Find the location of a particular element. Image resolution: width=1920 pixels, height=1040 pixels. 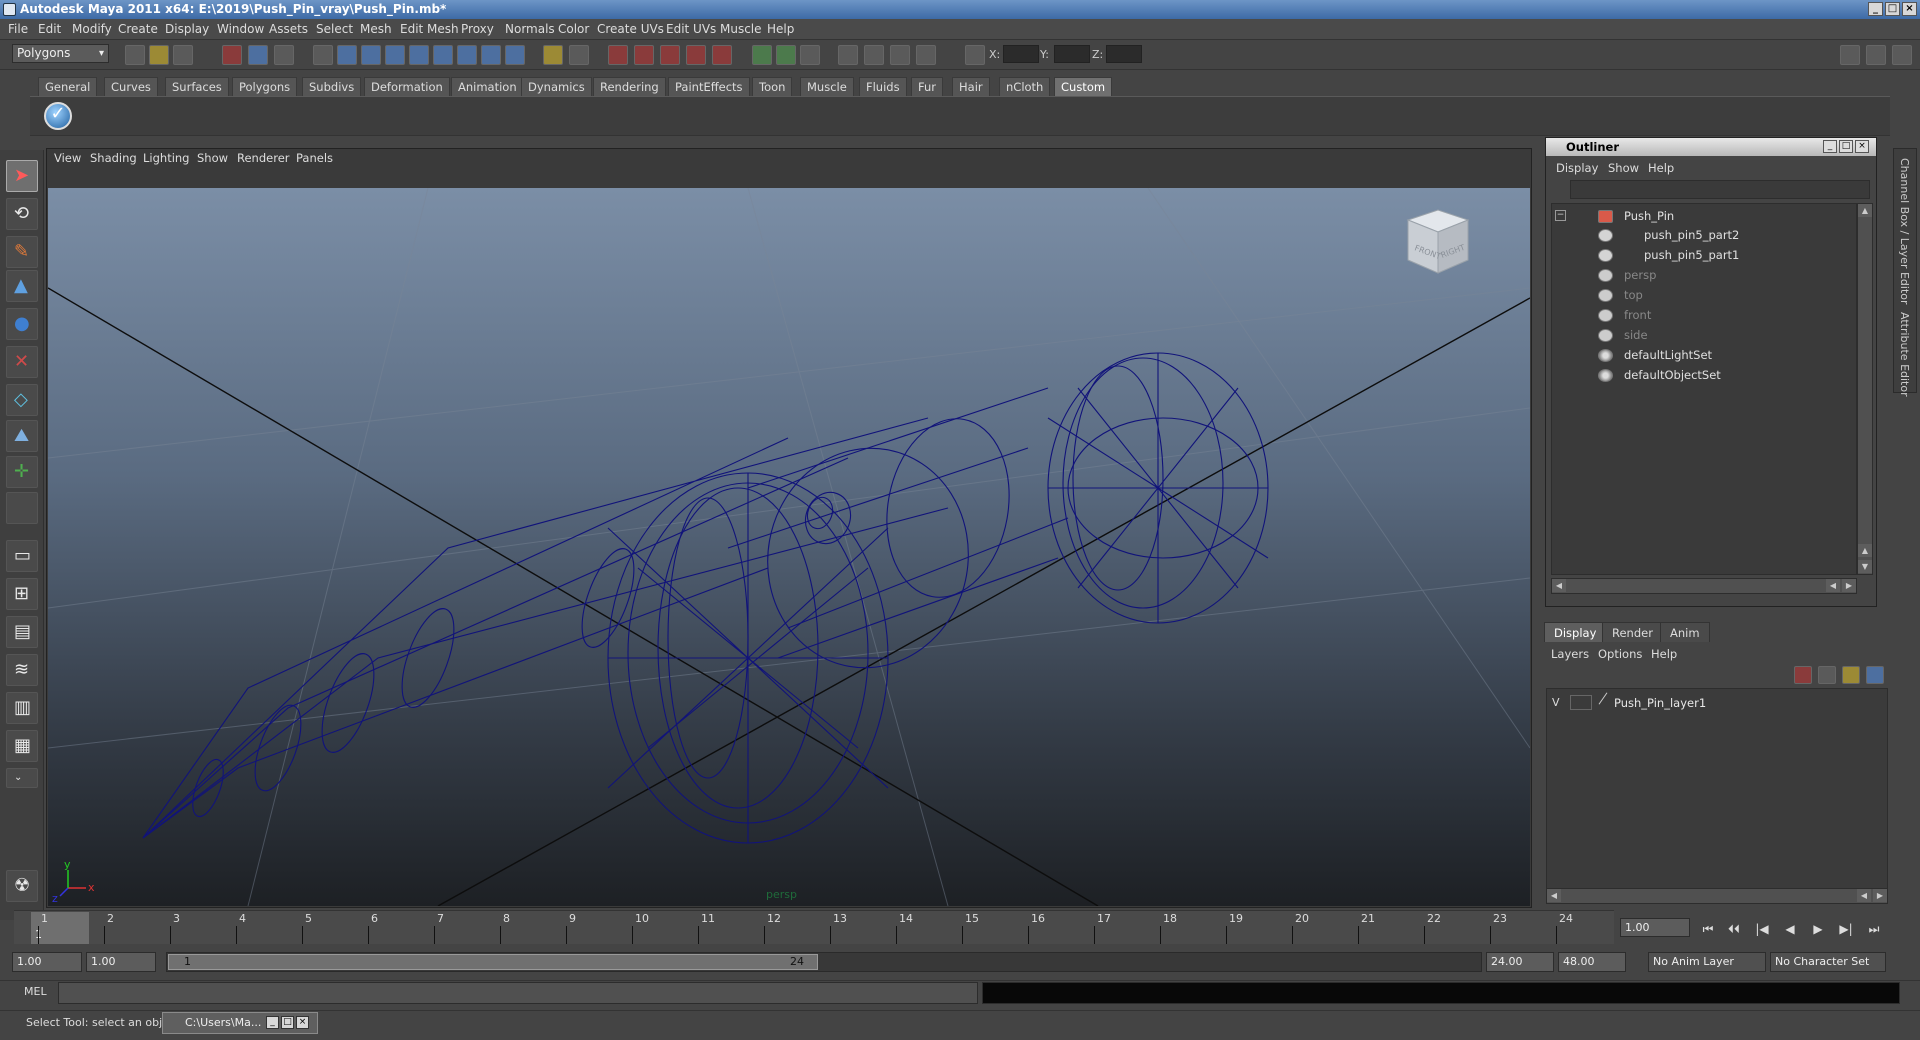

outliner-item-push-pin5-part1: push_pin5_part1 is located at coordinates (1691, 255).